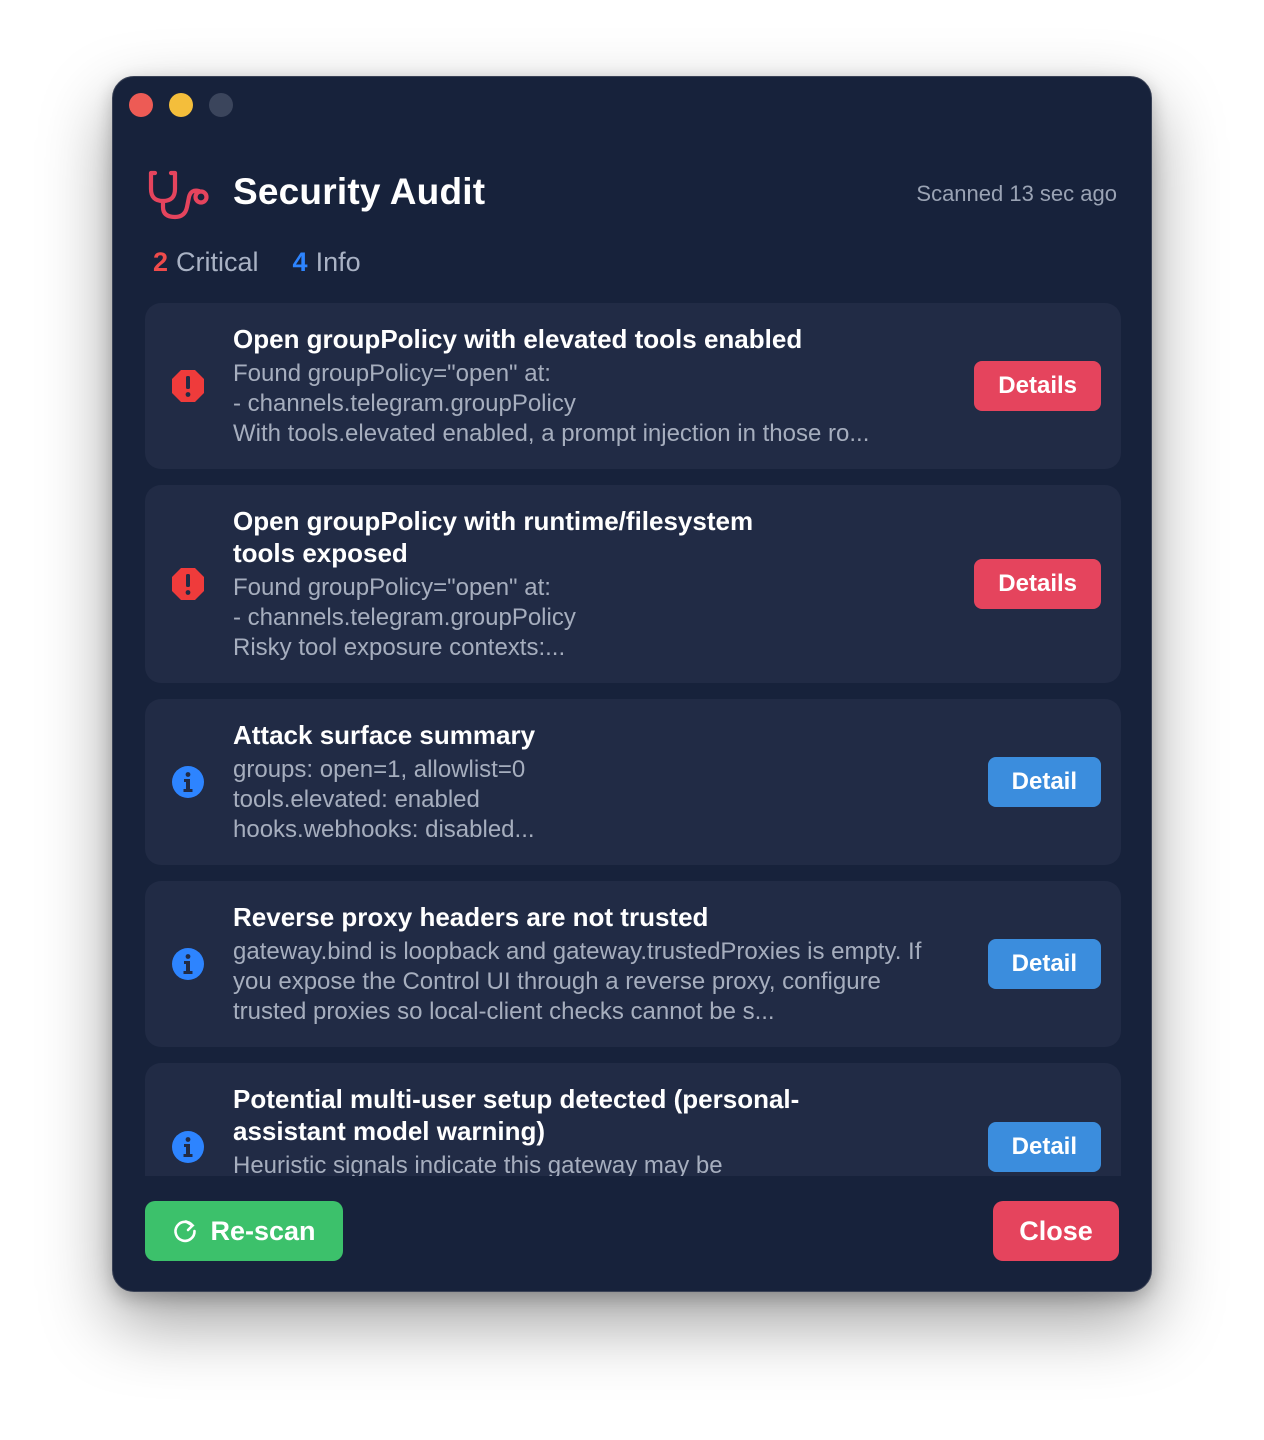 Image resolution: width=1264 pixels, height=1440 pixels. What do you see at coordinates (1016, 193) in the screenshot?
I see `scan-timestamp: Scanned 13 sec ago` at bounding box center [1016, 193].